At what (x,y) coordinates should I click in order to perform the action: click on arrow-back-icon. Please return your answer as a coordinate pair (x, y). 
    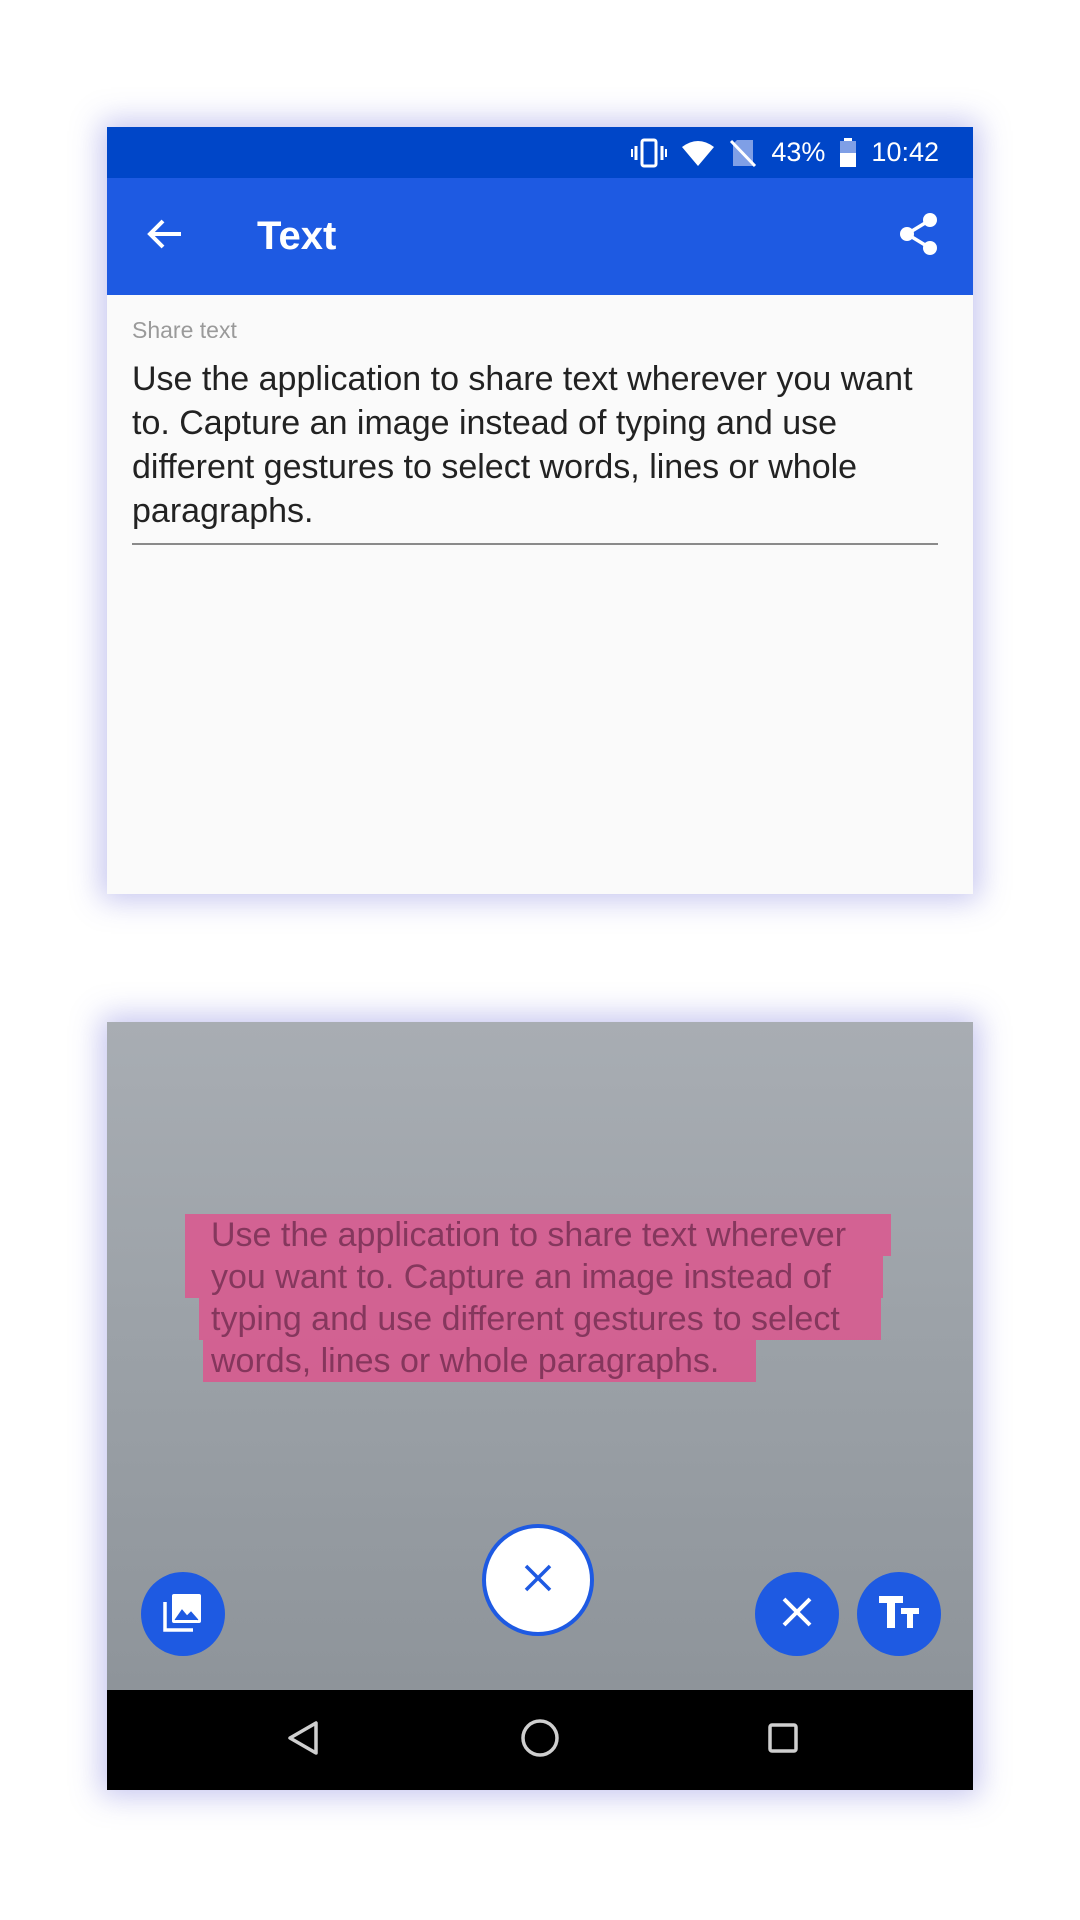
    Looking at the image, I should click on (165, 236).